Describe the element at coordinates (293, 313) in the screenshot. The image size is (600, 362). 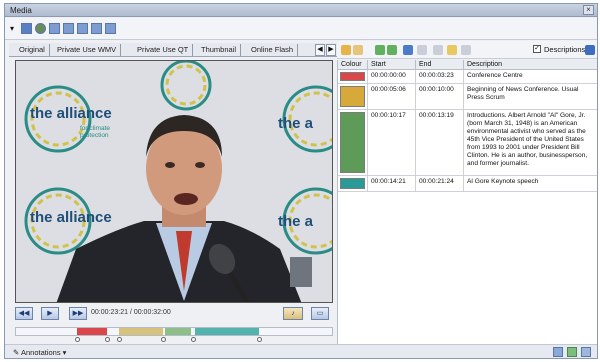
I see `volume-icon: ♪` at that location.